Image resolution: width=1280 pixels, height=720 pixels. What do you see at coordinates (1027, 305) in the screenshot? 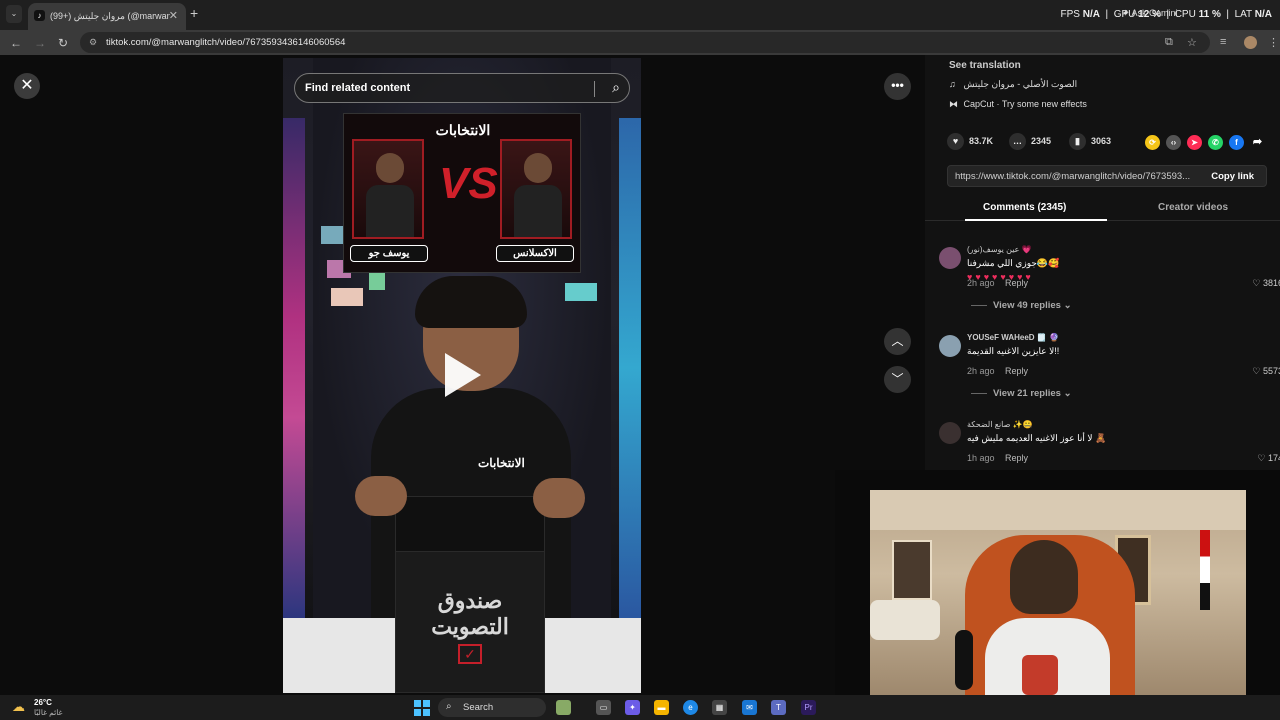
I see `view-replies-label: View 49 replies` at bounding box center [1027, 305].